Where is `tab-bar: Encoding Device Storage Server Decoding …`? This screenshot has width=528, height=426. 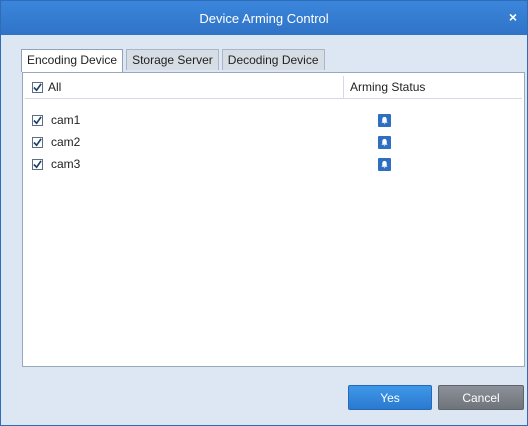
tab-bar: Encoding Device Storage Server Decoding … is located at coordinates (174, 60).